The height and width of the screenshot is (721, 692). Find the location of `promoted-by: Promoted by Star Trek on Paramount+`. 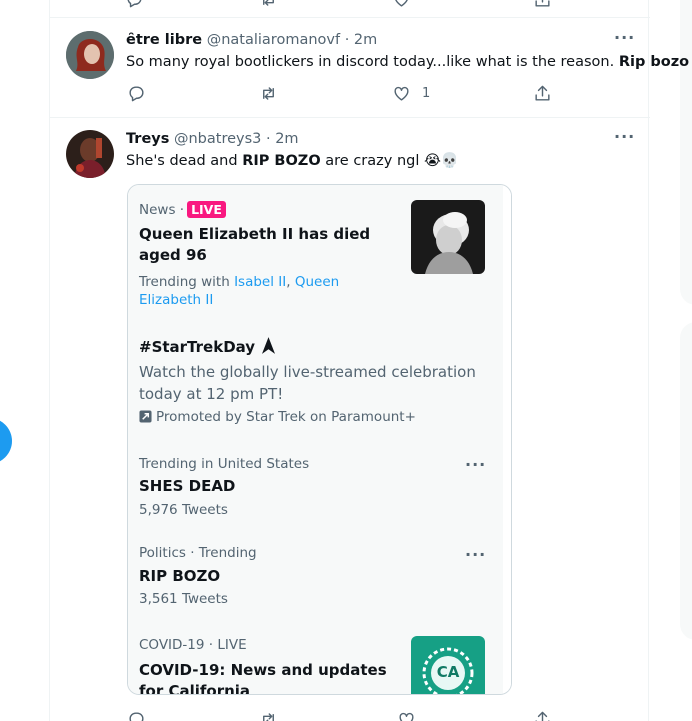

promoted-by: Promoted by Star Trek on Paramount+ is located at coordinates (277, 417).